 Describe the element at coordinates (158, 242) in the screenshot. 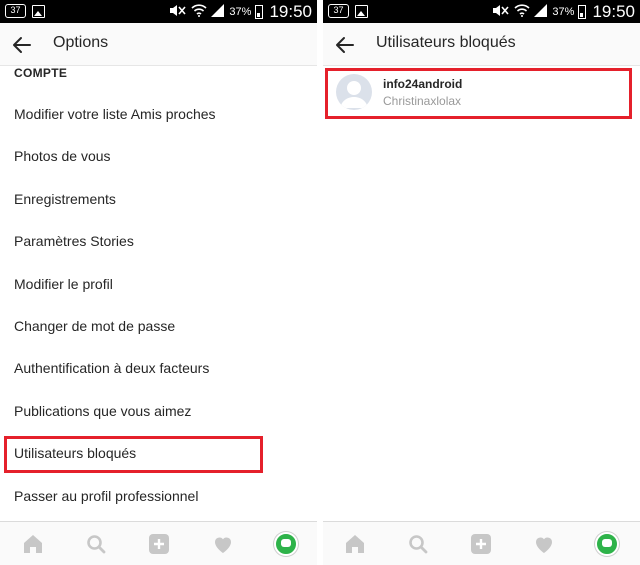

I see `menu-item-story-settings: Paramètres Stories` at that location.